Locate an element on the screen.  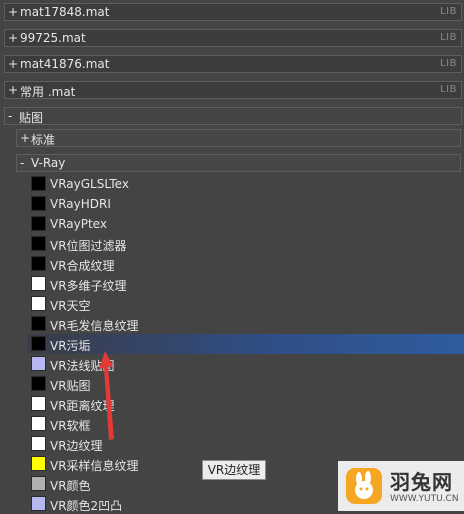
map-item-label: VR位图过滤器 is located at coordinates (88, 246).